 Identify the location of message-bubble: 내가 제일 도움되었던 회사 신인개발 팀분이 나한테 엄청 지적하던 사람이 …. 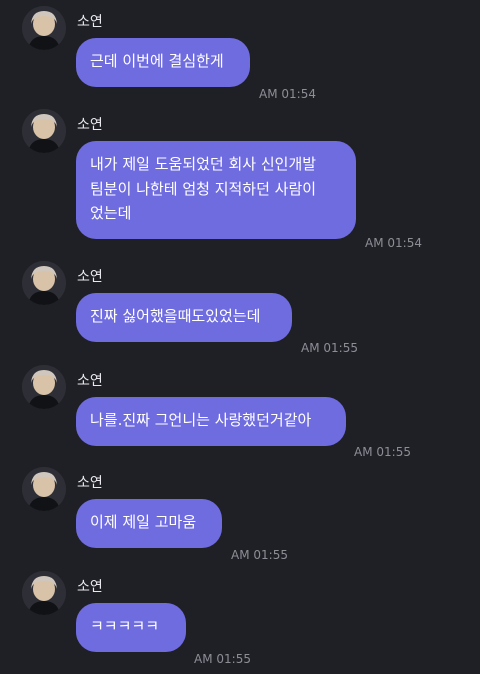
(216, 190).